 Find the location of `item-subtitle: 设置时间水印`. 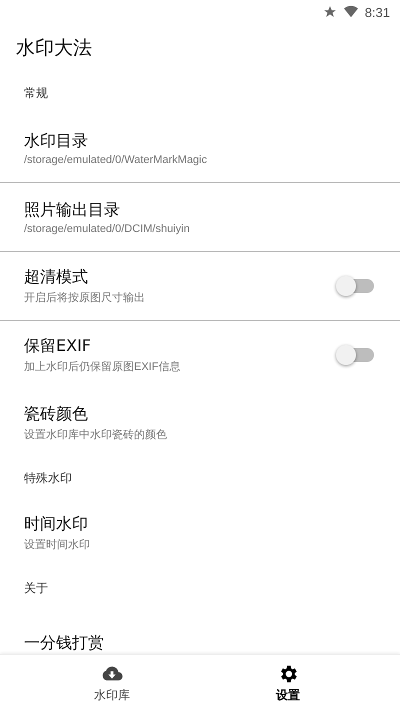

item-subtitle: 设置时间水印 is located at coordinates (57, 545).